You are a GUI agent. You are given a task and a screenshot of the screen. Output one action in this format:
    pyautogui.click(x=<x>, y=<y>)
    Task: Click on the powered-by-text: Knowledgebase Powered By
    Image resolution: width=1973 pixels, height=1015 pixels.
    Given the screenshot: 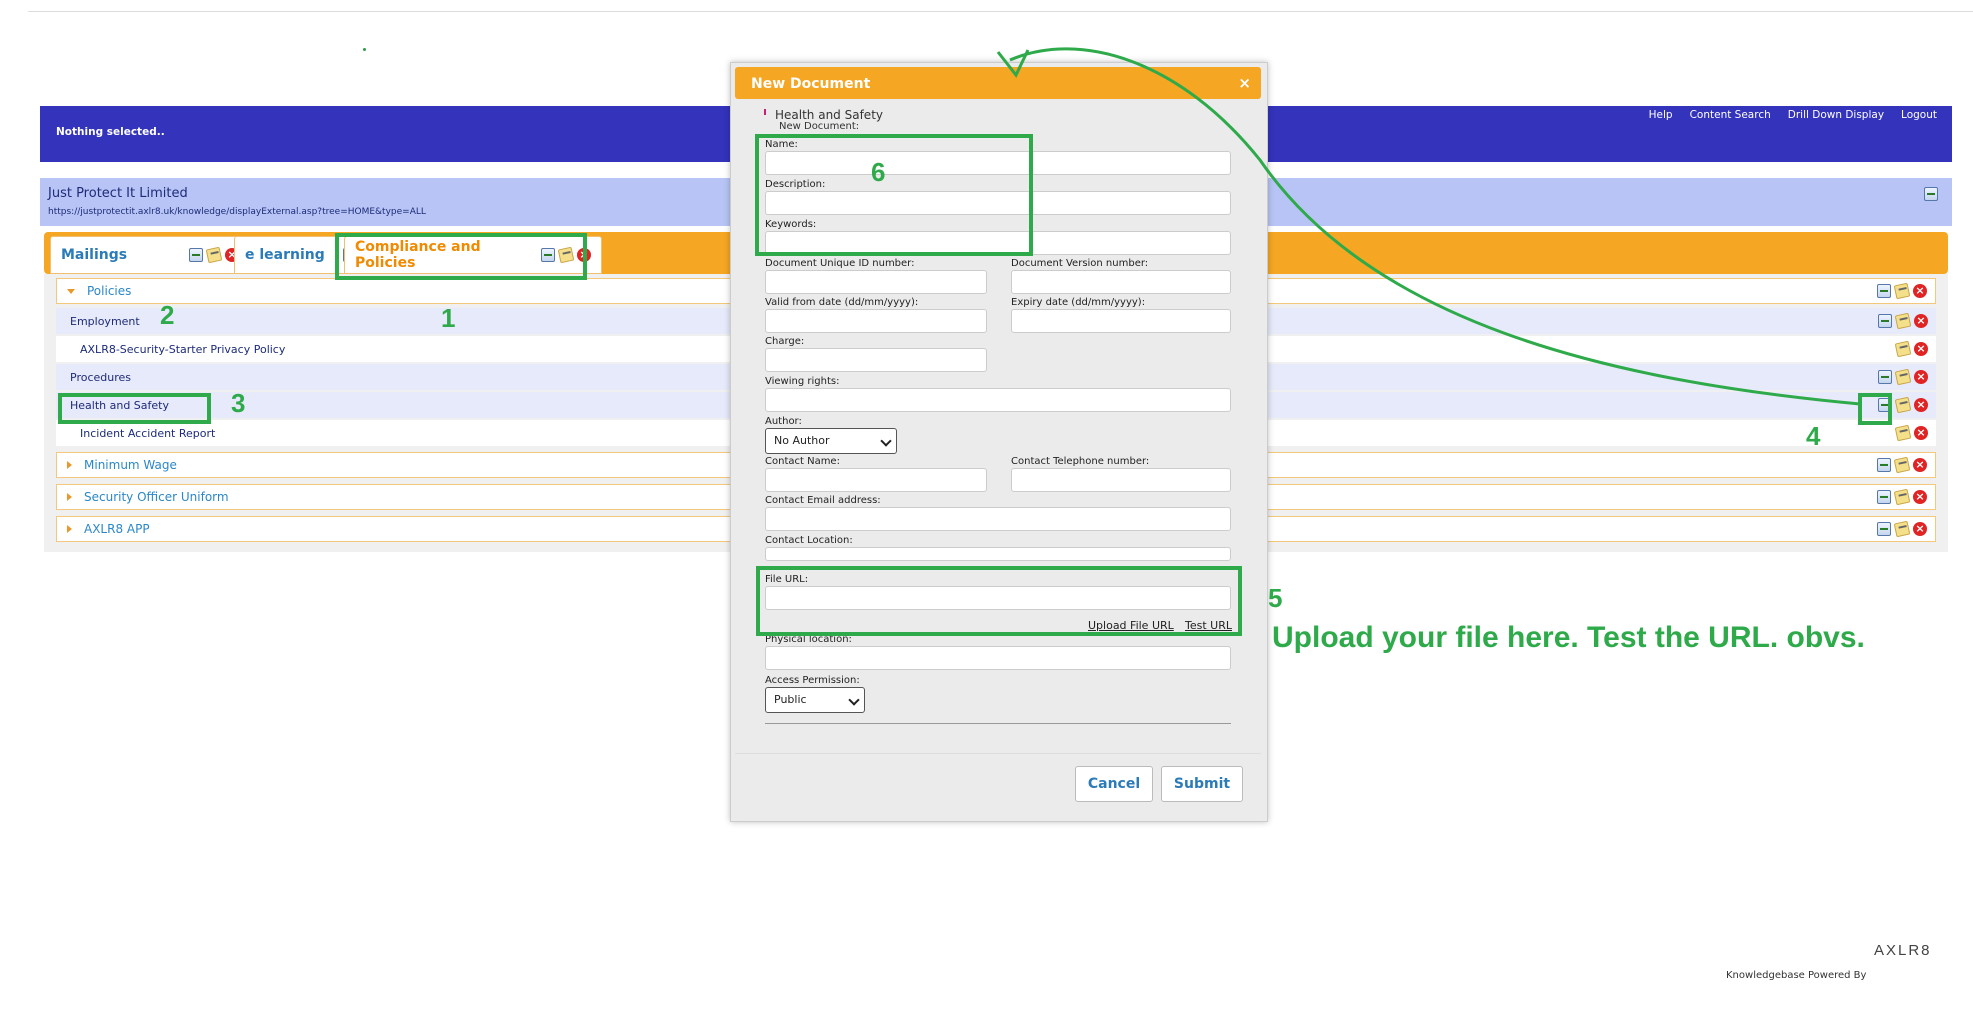 What is the action you would take?
    pyautogui.click(x=1796, y=975)
    